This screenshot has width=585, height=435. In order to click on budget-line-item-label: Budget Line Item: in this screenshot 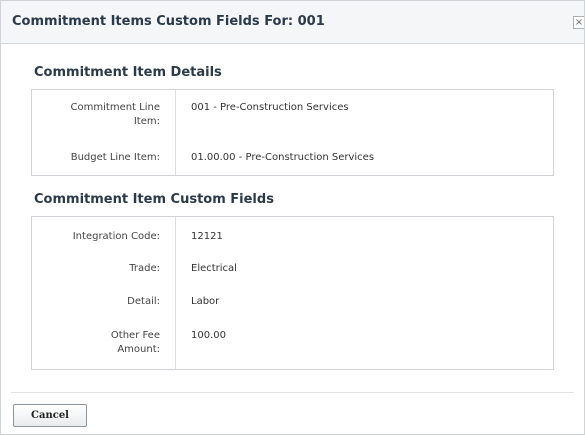, I will do `click(115, 157)`.